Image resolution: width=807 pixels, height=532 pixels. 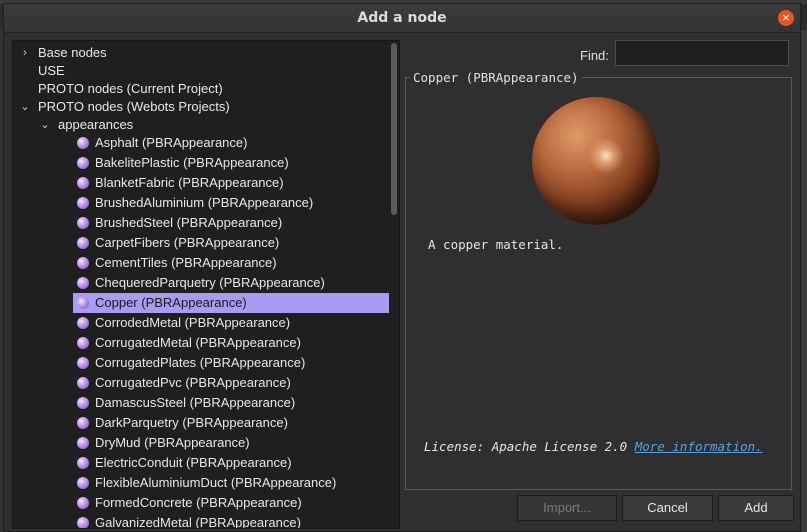 What do you see at coordinates (210, 282) in the screenshot?
I see `tree-node-label: ChequeredParquetry (PBRAppearance)` at bounding box center [210, 282].